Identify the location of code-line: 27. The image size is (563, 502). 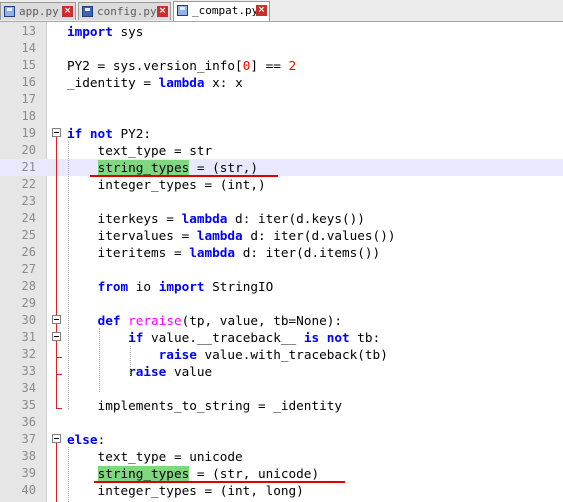
(281, 269).